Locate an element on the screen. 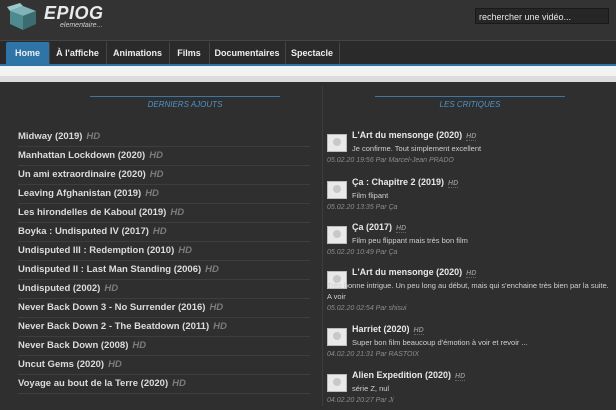 Image resolution: width=616 pixels, height=410 pixels. movie-item: Boyka : Undisputed IV (2017) HD is located at coordinates (164, 232).